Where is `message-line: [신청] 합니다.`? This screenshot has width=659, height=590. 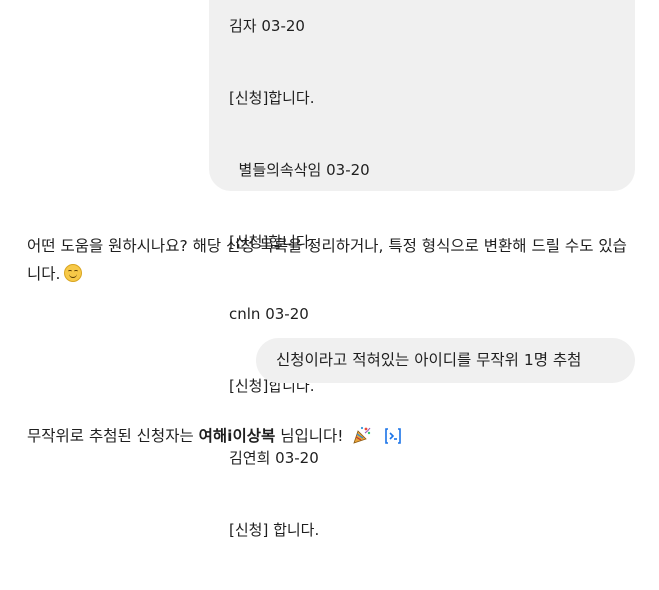
message-line: [신청] 합니다. is located at coordinates (274, 530).